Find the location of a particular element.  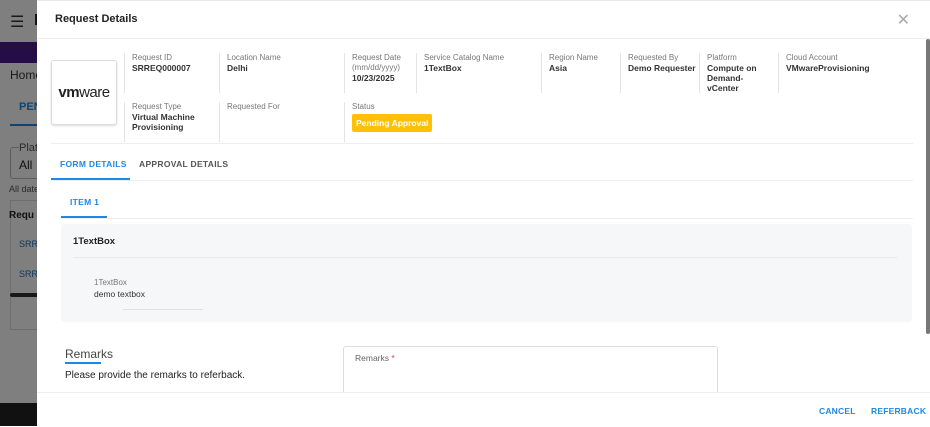

field-request-date: Request Date (mm/dd/yyyy) 10/23/2025 is located at coordinates (380, 73).